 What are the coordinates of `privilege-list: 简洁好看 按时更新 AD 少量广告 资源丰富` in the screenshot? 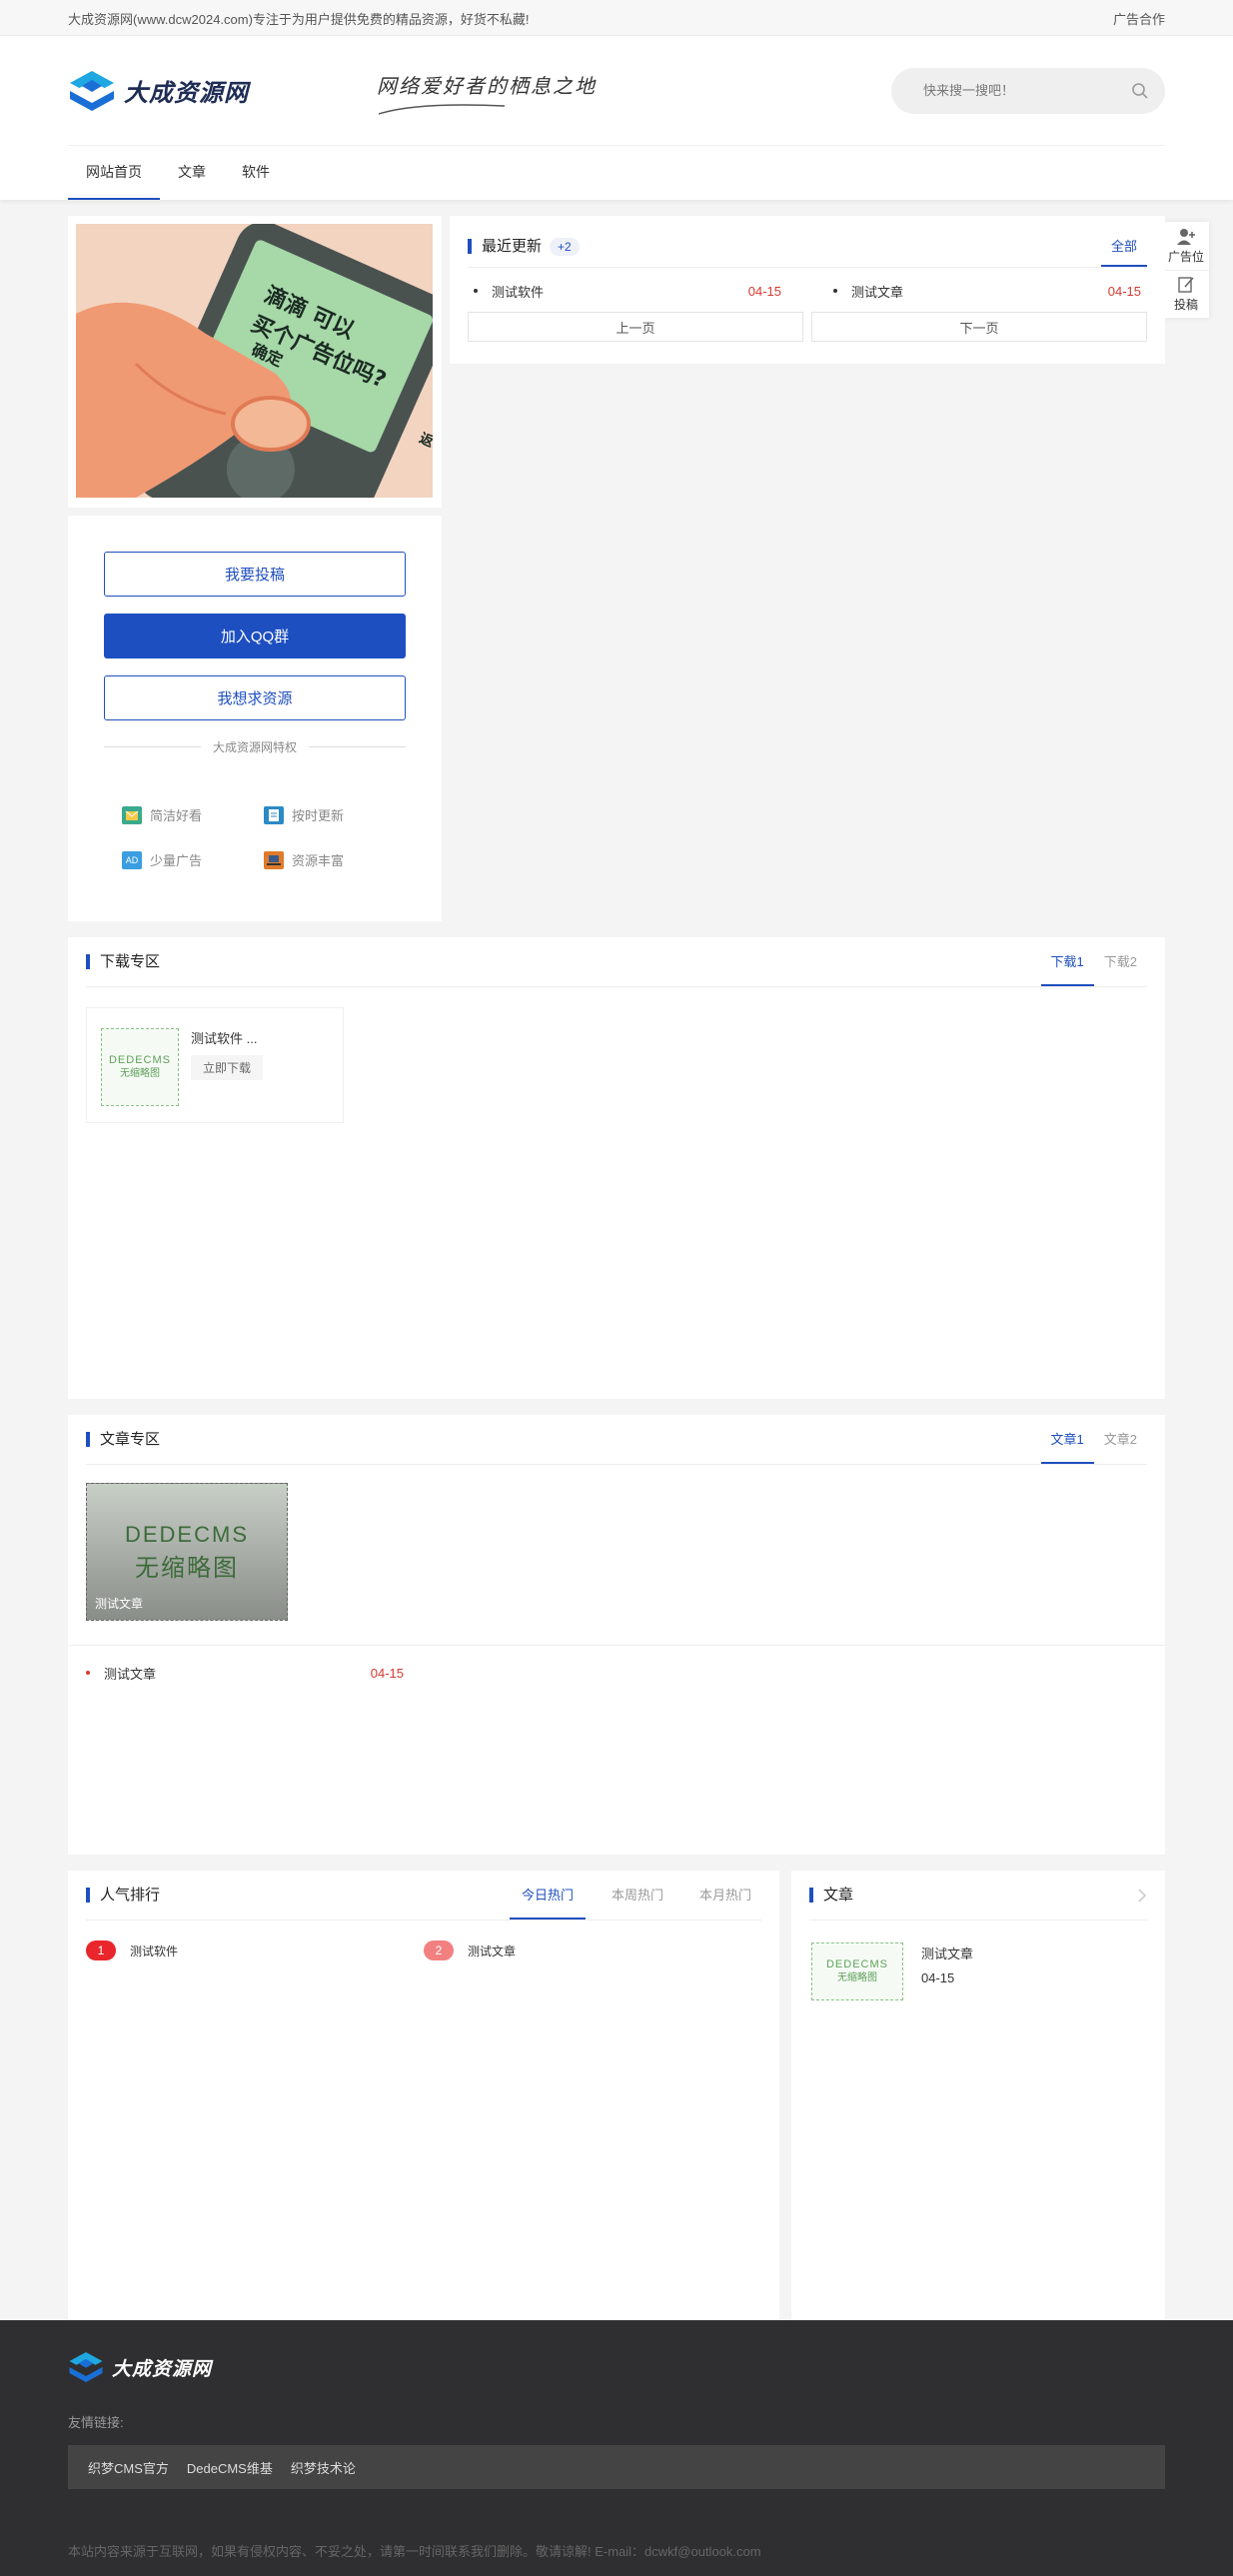 It's located at (255, 837).